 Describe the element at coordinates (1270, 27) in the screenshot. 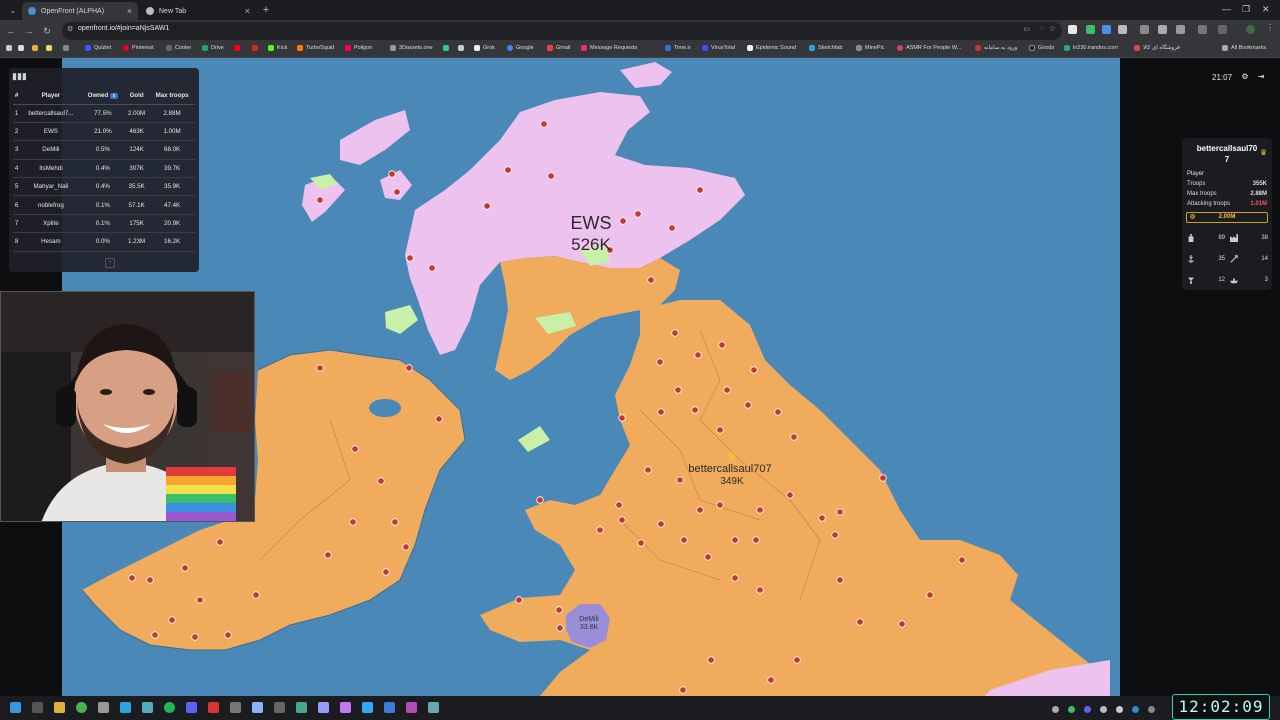

I see `menu-dots-icon: ⋮` at that location.